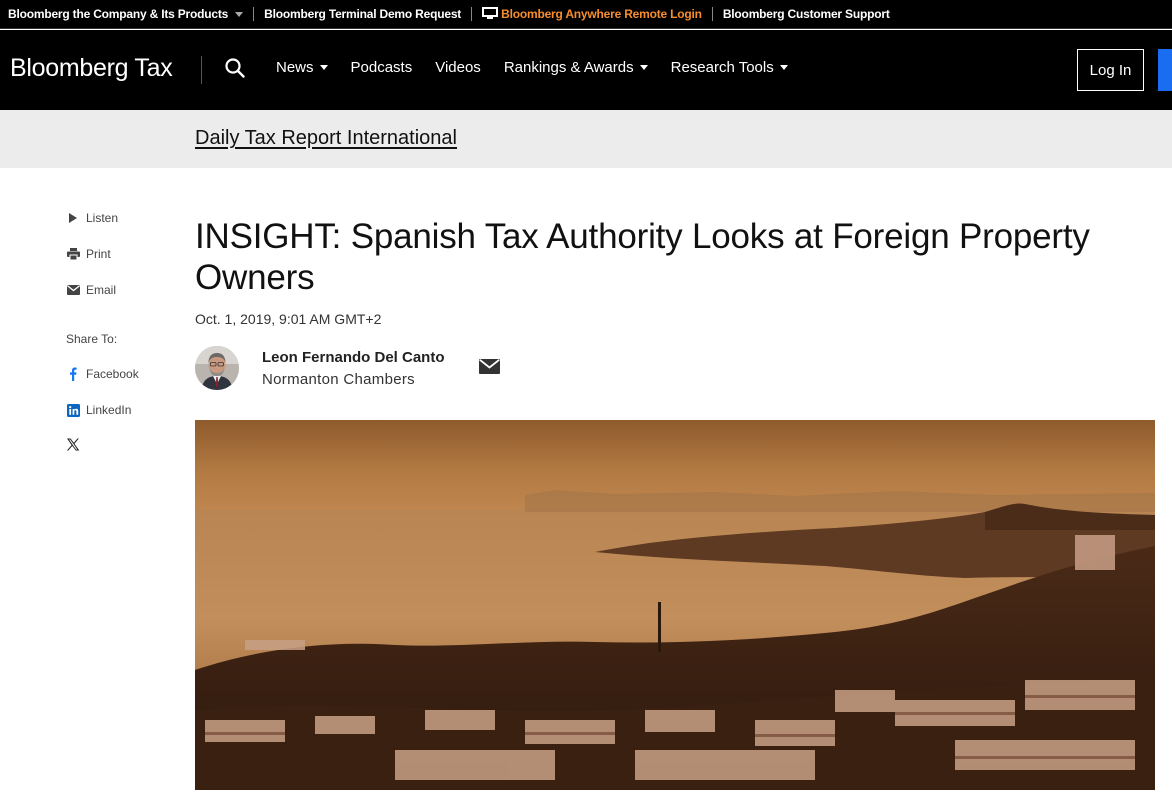 This screenshot has height=798, width=1172. What do you see at coordinates (101, 290) in the screenshot?
I see `email-label: Email` at bounding box center [101, 290].